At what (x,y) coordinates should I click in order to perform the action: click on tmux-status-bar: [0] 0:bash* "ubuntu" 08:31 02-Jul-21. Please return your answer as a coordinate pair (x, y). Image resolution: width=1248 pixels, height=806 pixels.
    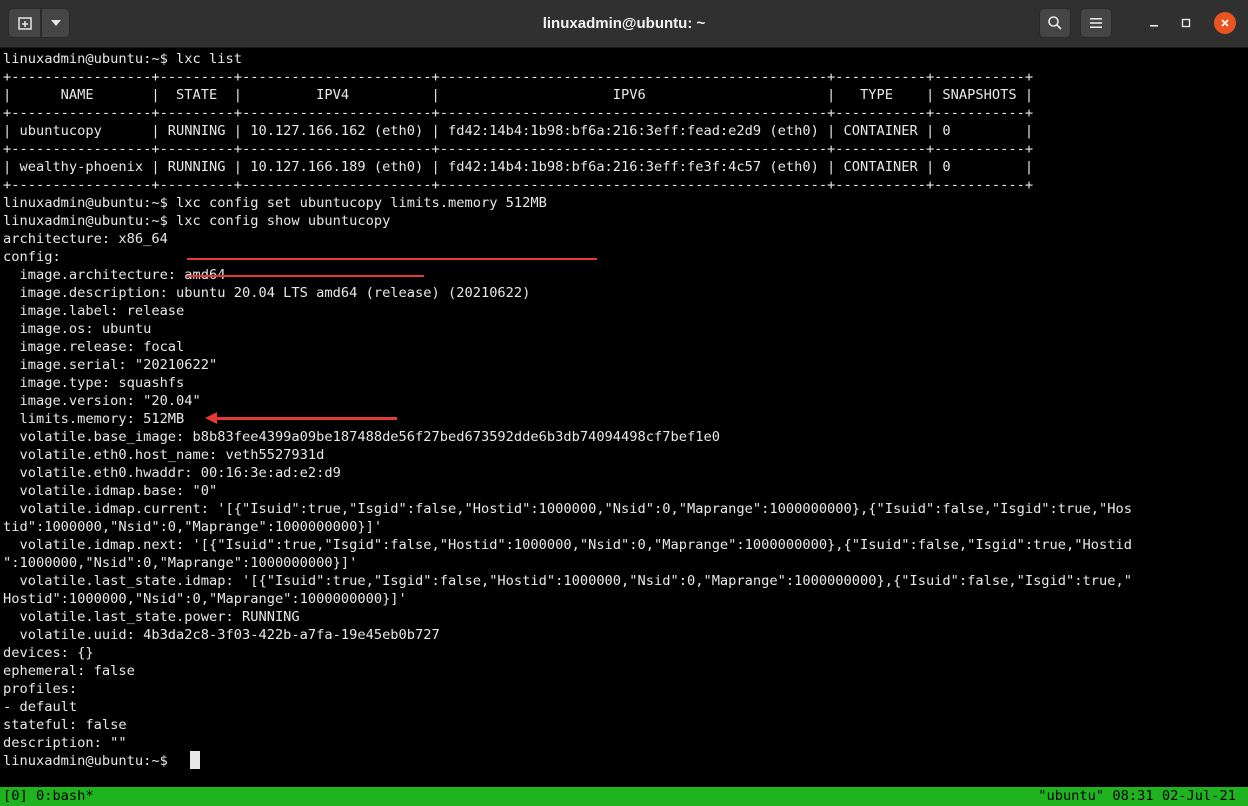
    Looking at the image, I should click on (624, 796).